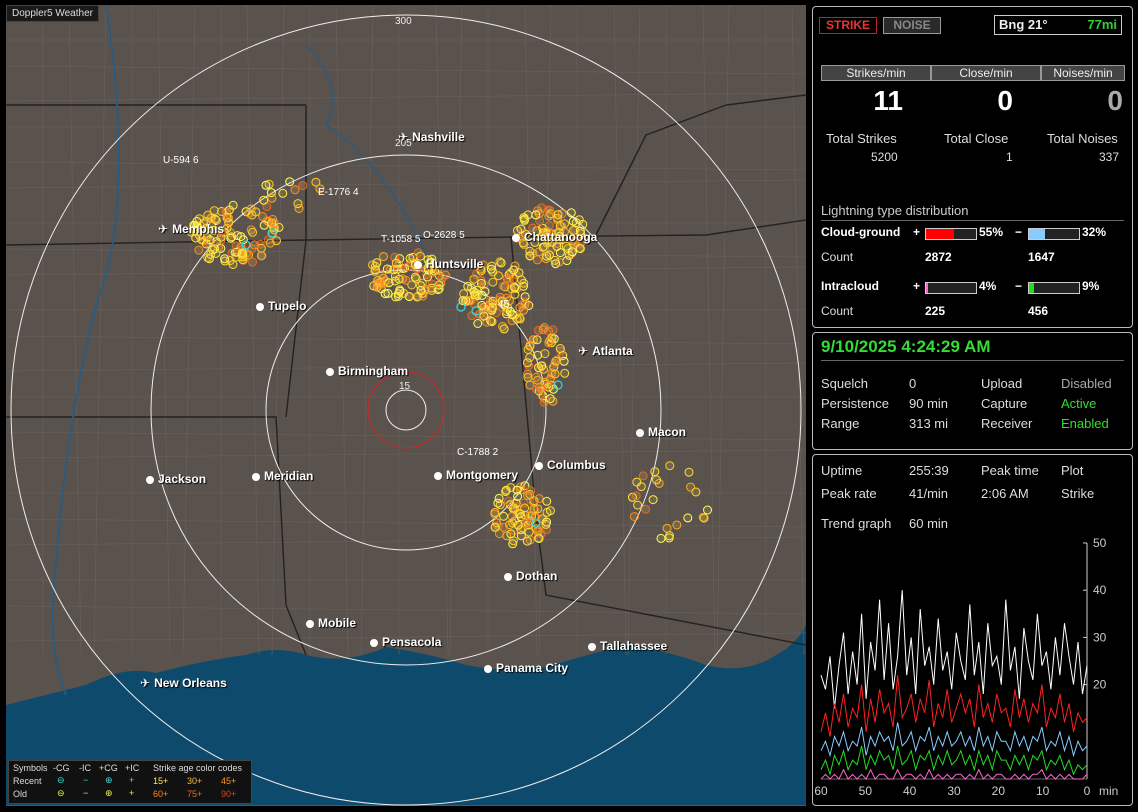 This screenshot has width=1138, height=812. Describe the element at coordinates (848, 25) in the screenshot. I see `strike-mode-button: STRIKE` at that location.